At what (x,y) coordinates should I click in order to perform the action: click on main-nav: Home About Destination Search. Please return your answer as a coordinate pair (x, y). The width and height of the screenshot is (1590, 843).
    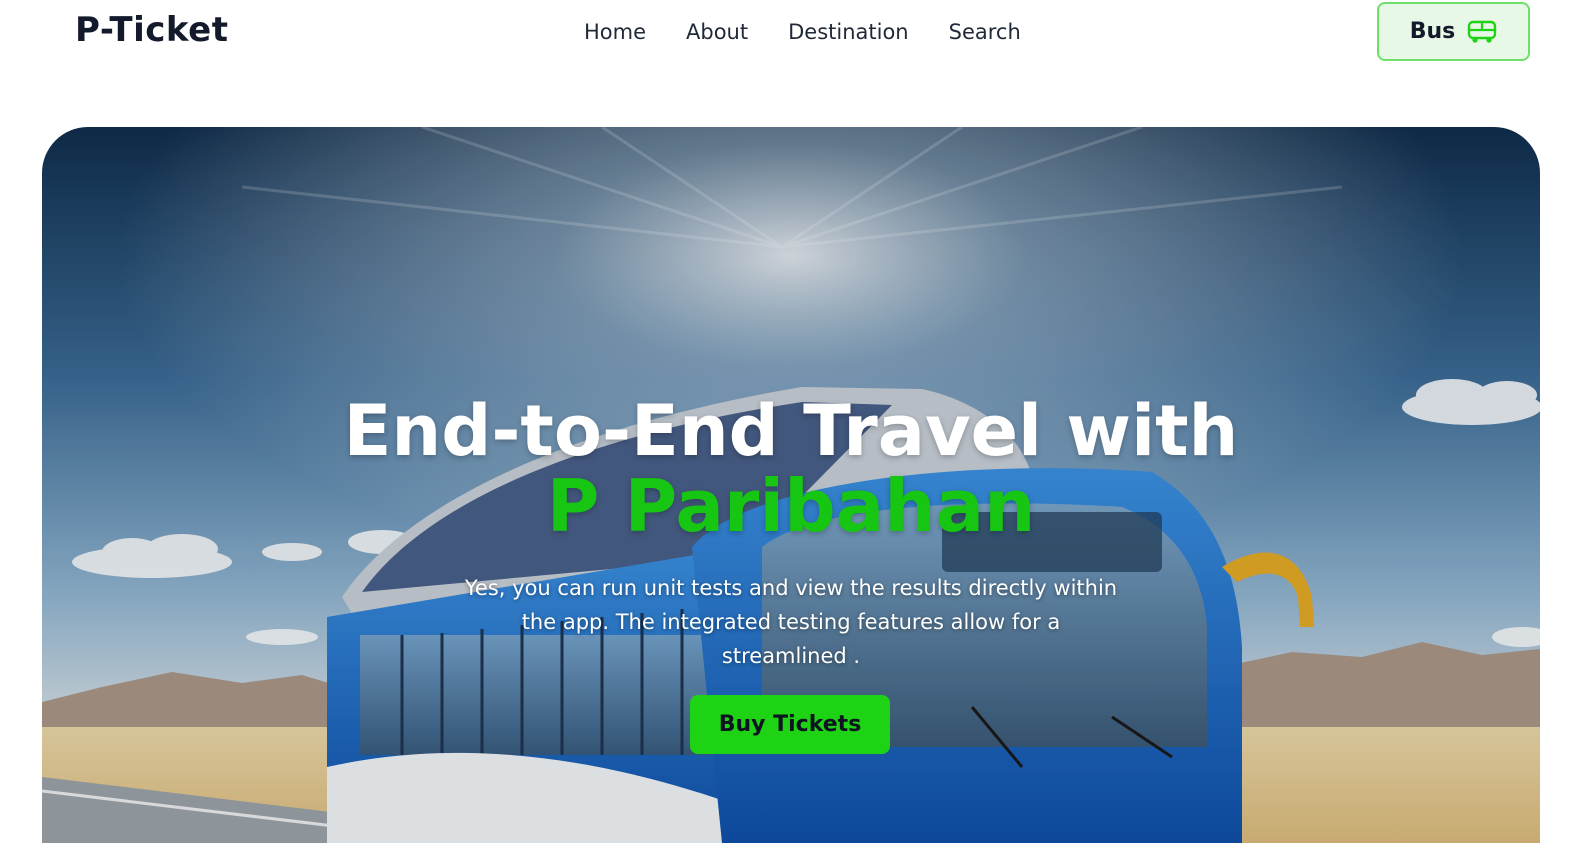
    Looking at the image, I should click on (822, 32).